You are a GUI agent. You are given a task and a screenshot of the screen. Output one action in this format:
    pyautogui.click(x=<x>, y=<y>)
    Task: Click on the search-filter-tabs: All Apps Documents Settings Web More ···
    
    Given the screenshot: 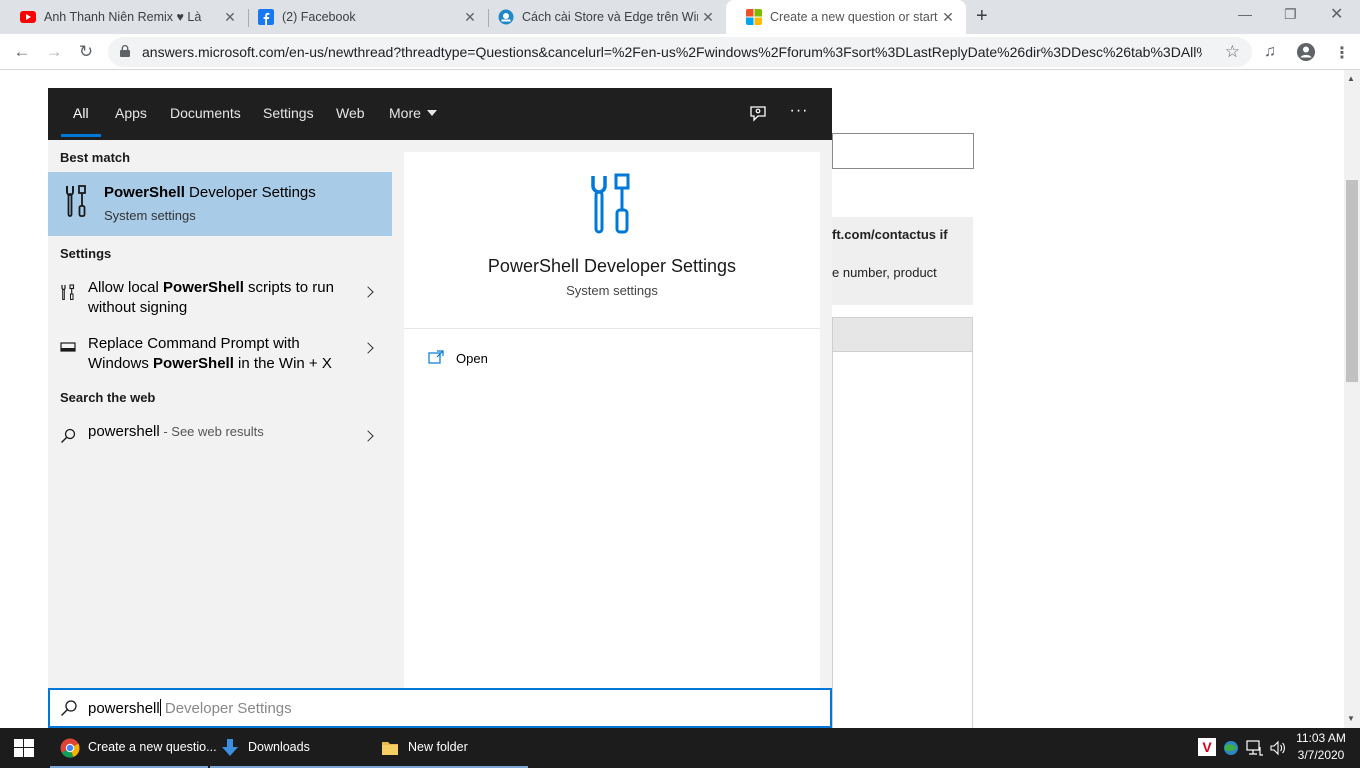 What is the action you would take?
    pyautogui.click(x=440, y=114)
    